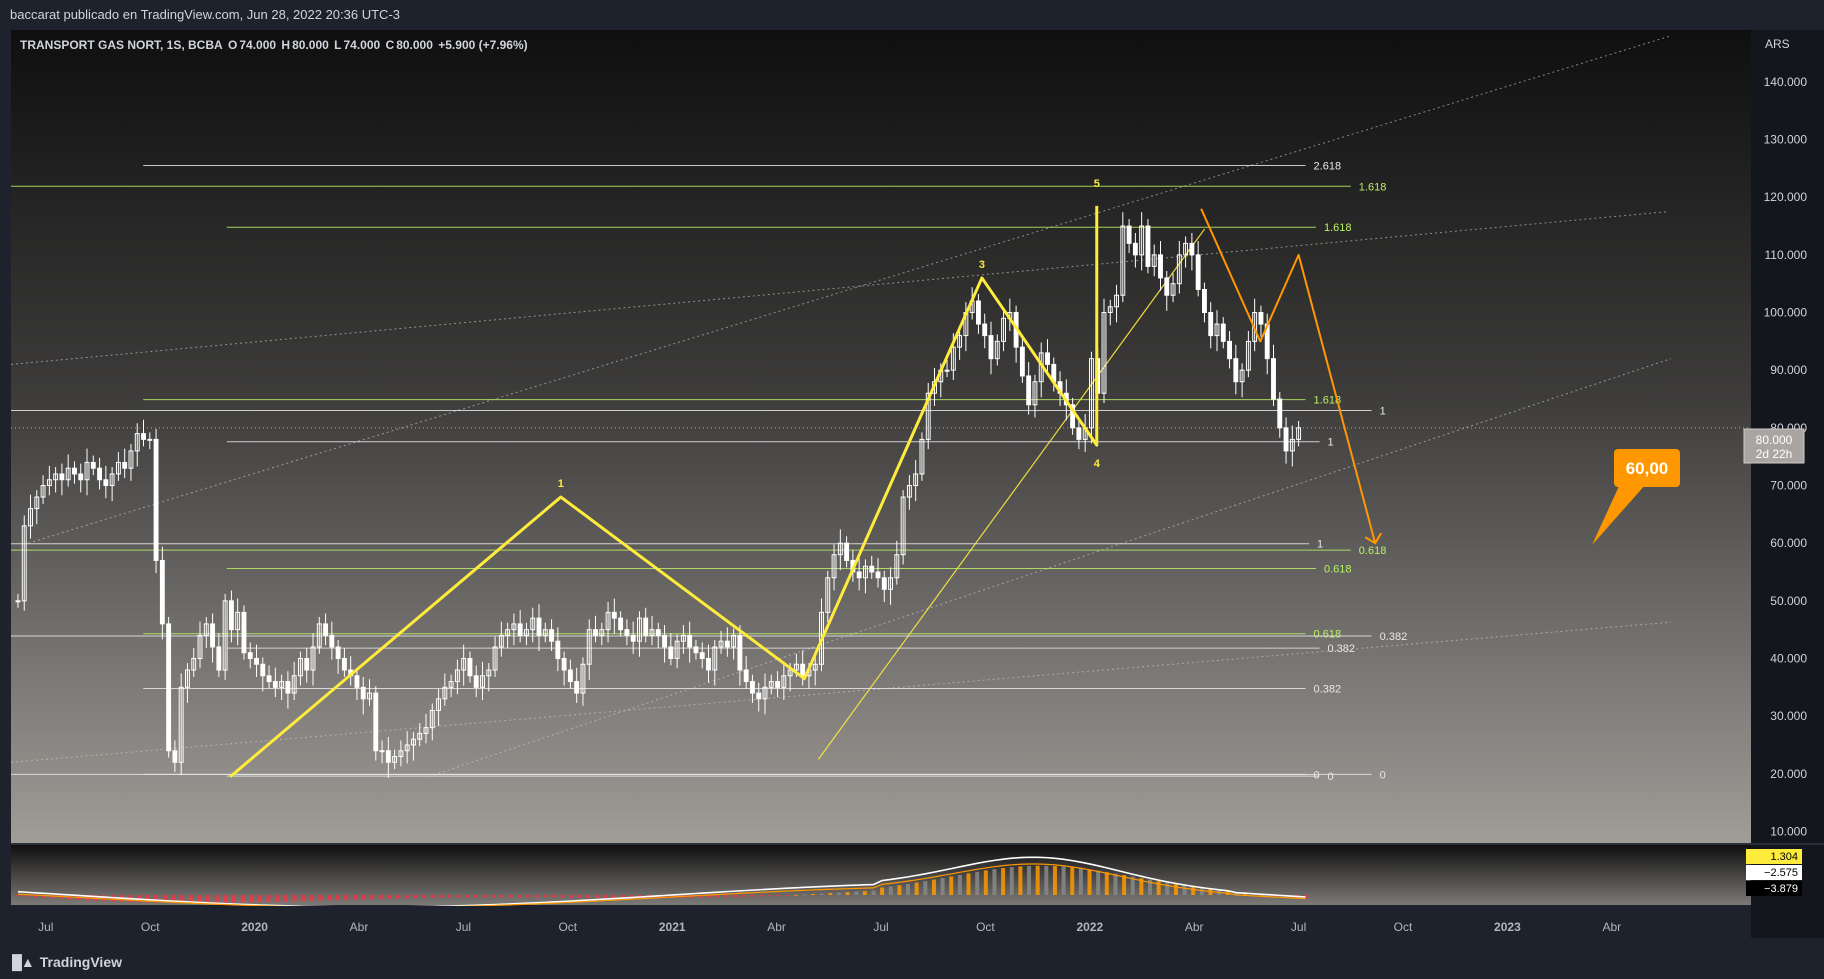  What do you see at coordinates (1298, 927) in the screenshot?
I see `x-tick-label: Jul` at bounding box center [1298, 927].